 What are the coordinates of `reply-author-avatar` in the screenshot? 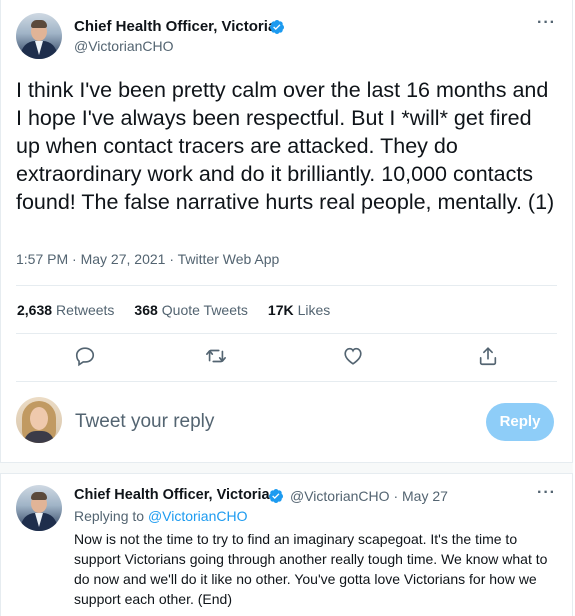 It's located at (39, 508).